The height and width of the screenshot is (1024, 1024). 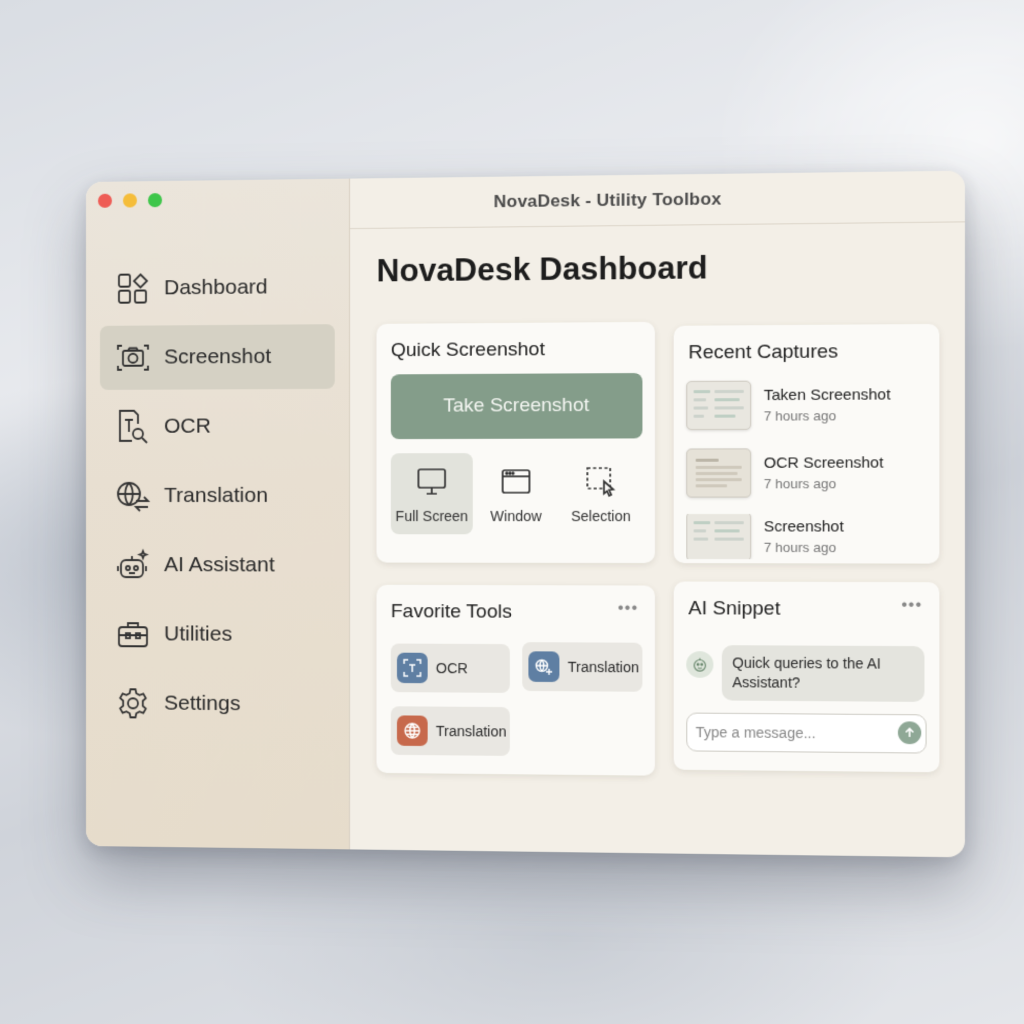 What do you see at coordinates (807, 537) in the screenshot?
I see `capture-item: Screenshot 7 hours ago` at bounding box center [807, 537].